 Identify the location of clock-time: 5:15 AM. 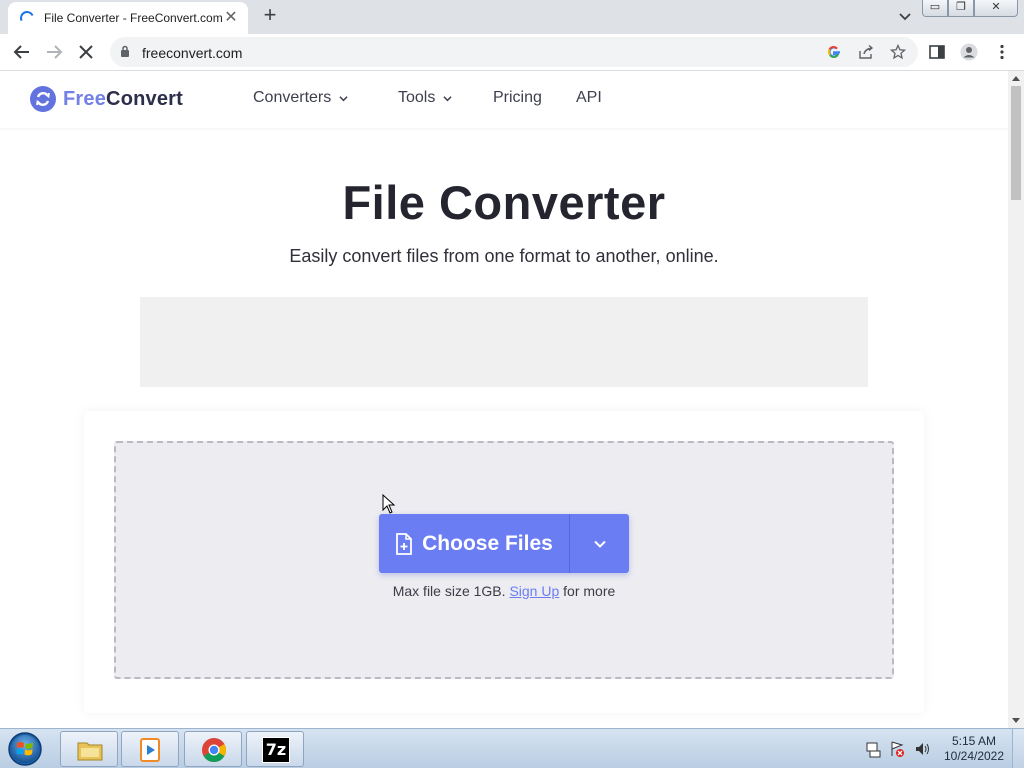
(974, 741).